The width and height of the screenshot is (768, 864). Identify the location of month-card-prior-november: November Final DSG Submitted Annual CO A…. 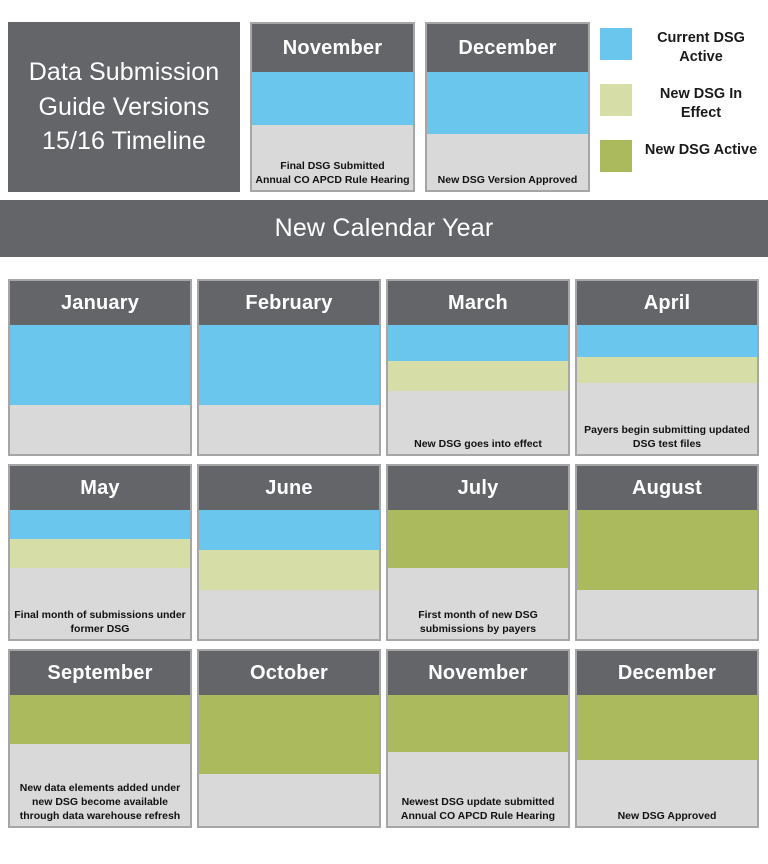
(332, 107).